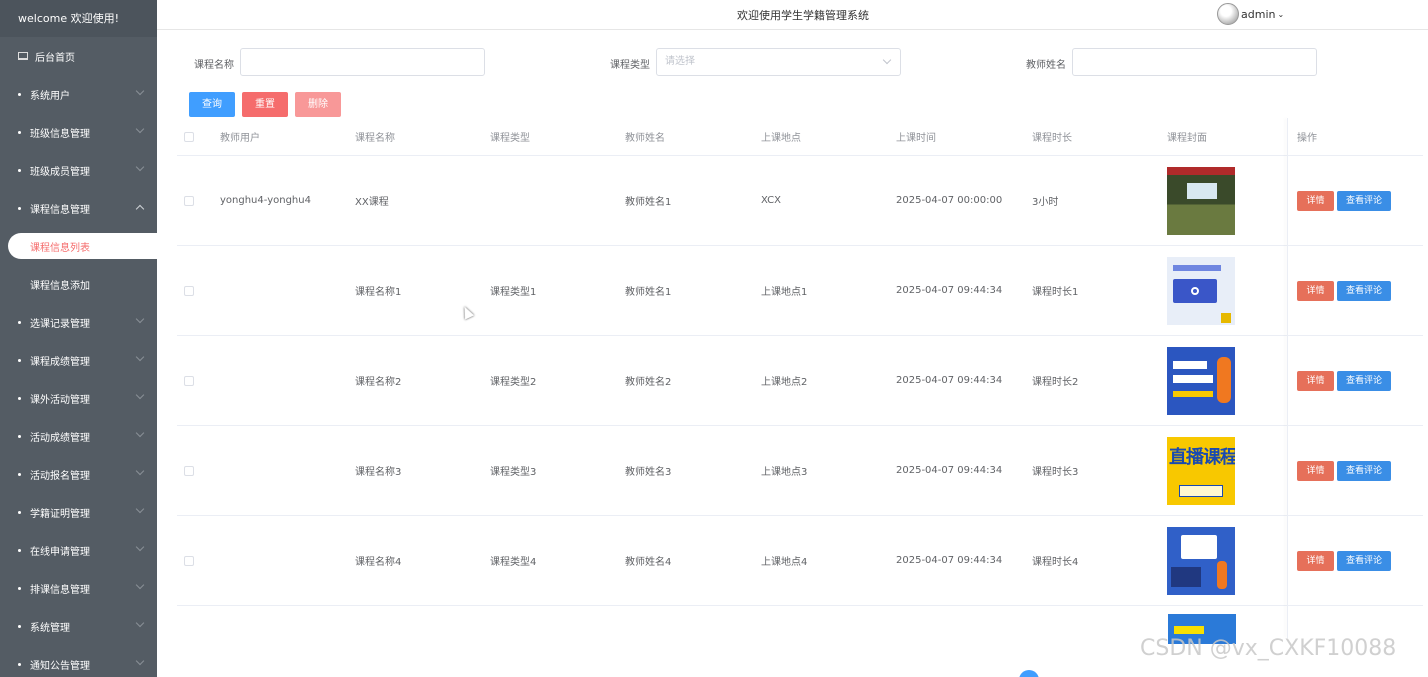  I want to click on sidebar-item-online-apply: 在线申请管理, so click(78, 550).